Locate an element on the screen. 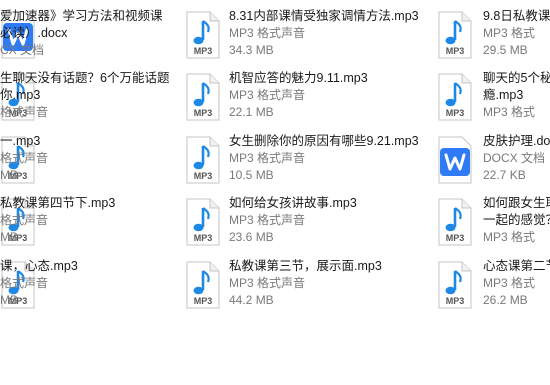 This screenshot has width=550, height=385. file-item: MP3 机智应答的魅力9.11.mp3 MP3 格式声音 22.1 MB is located at coordinates (315, 101).